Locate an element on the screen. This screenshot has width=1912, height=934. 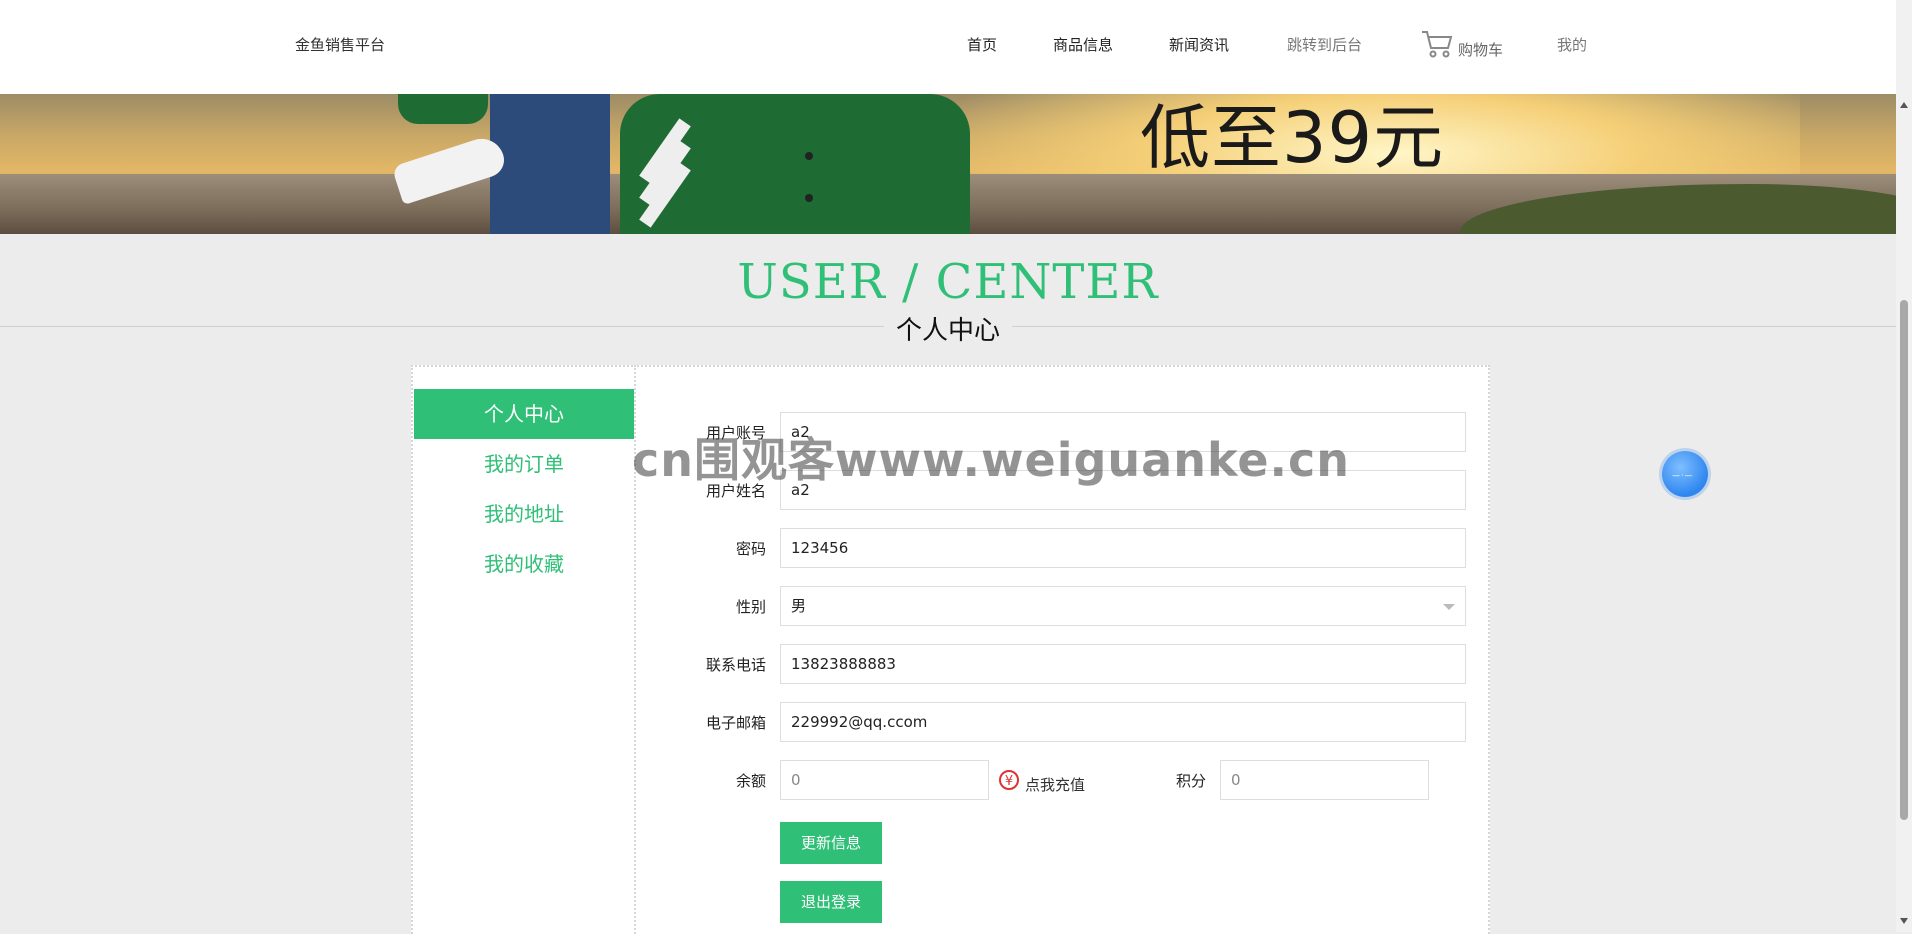
phone-field: 13823888883 is located at coordinates (1123, 664).